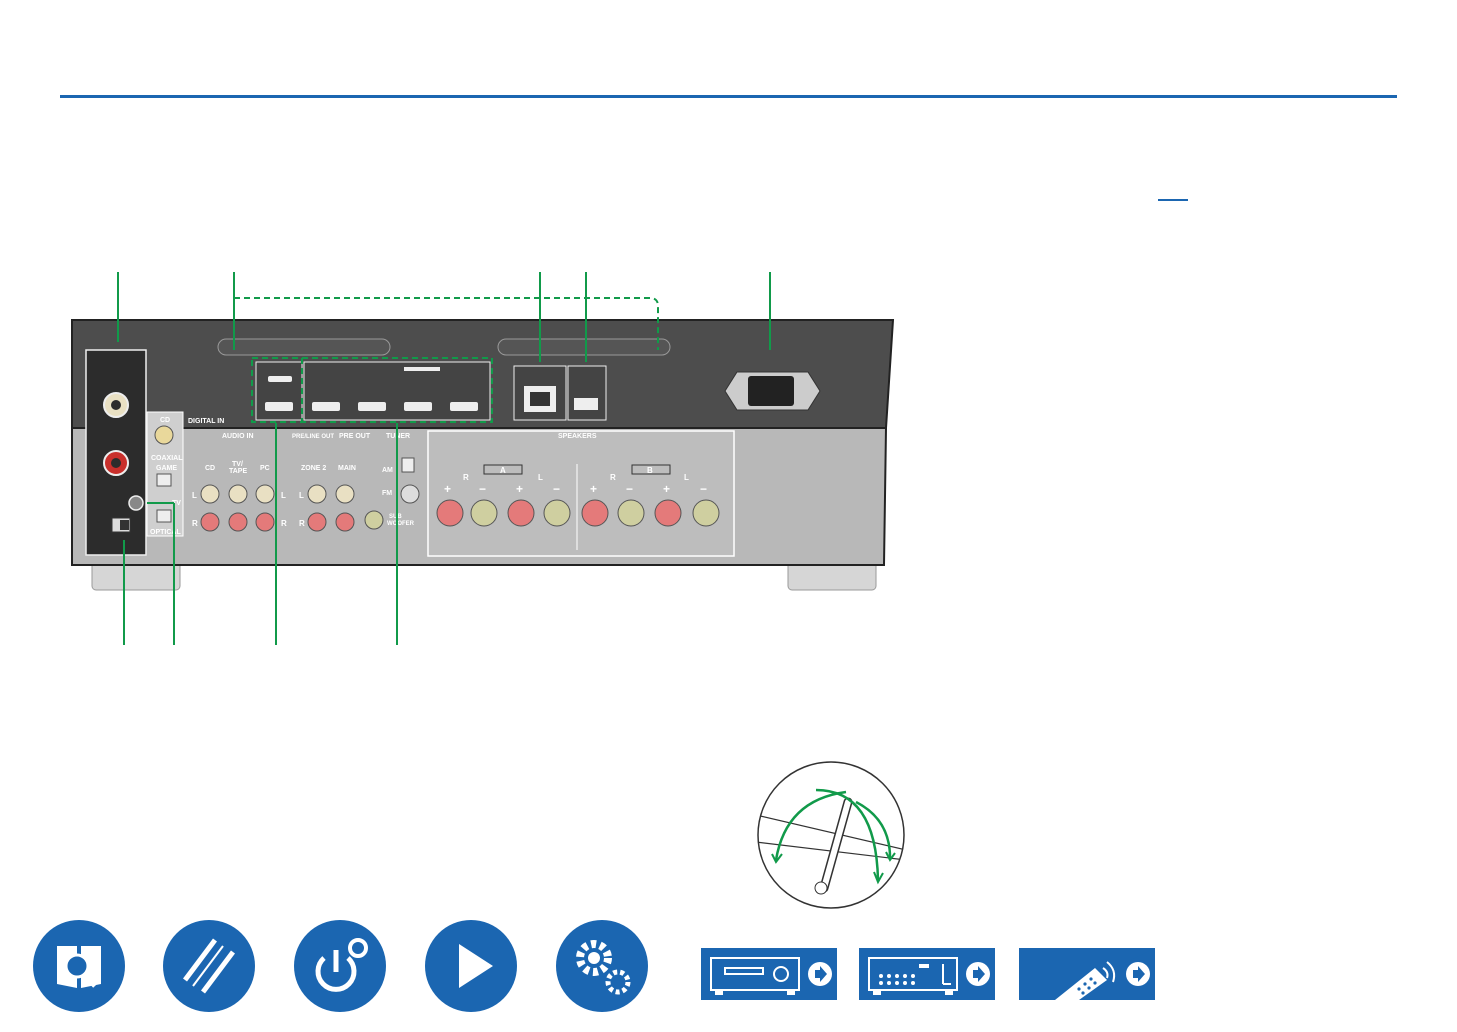  I want to click on pc-label: PC, so click(265, 468).